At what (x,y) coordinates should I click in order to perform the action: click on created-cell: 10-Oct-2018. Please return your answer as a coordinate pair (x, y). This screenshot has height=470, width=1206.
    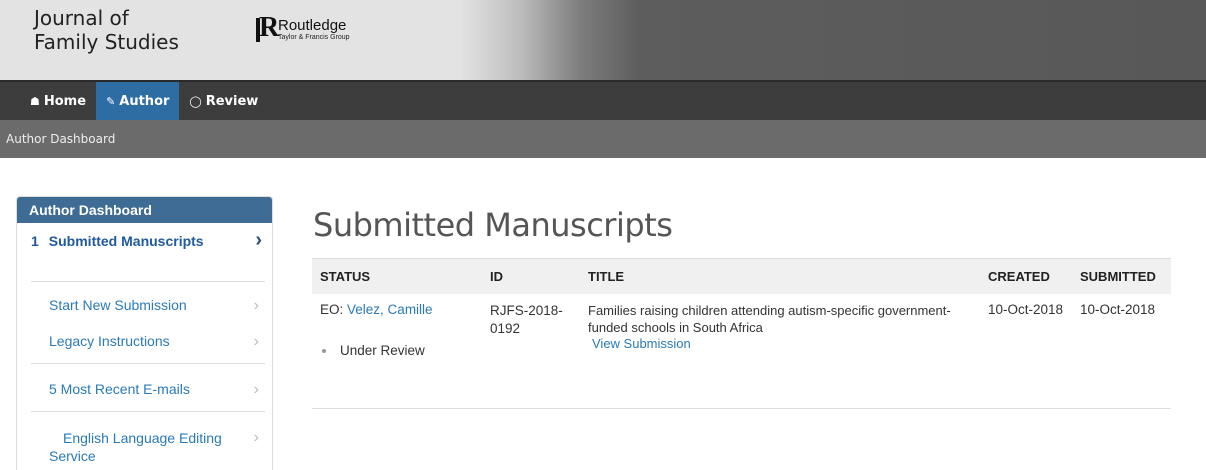
    Looking at the image, I should click on (1026, 351).